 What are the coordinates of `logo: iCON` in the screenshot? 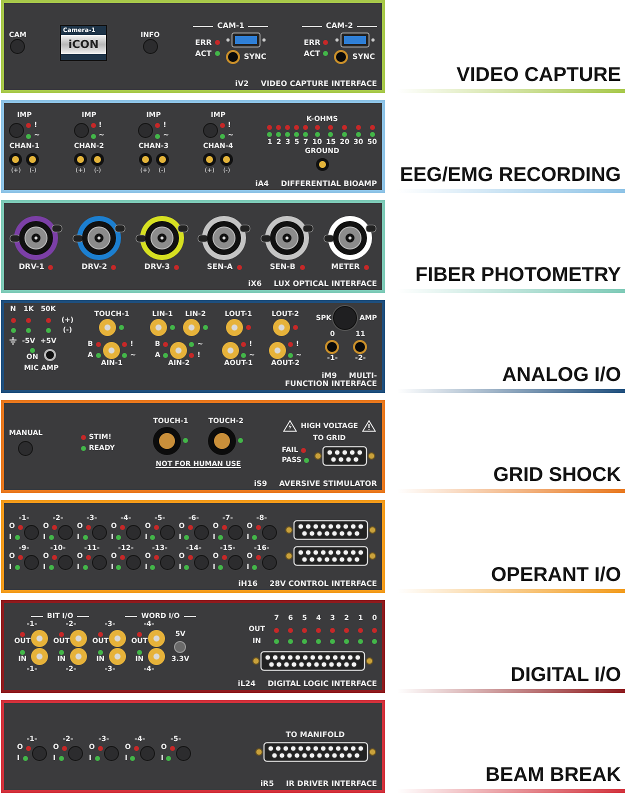 It's located at (83, 44).